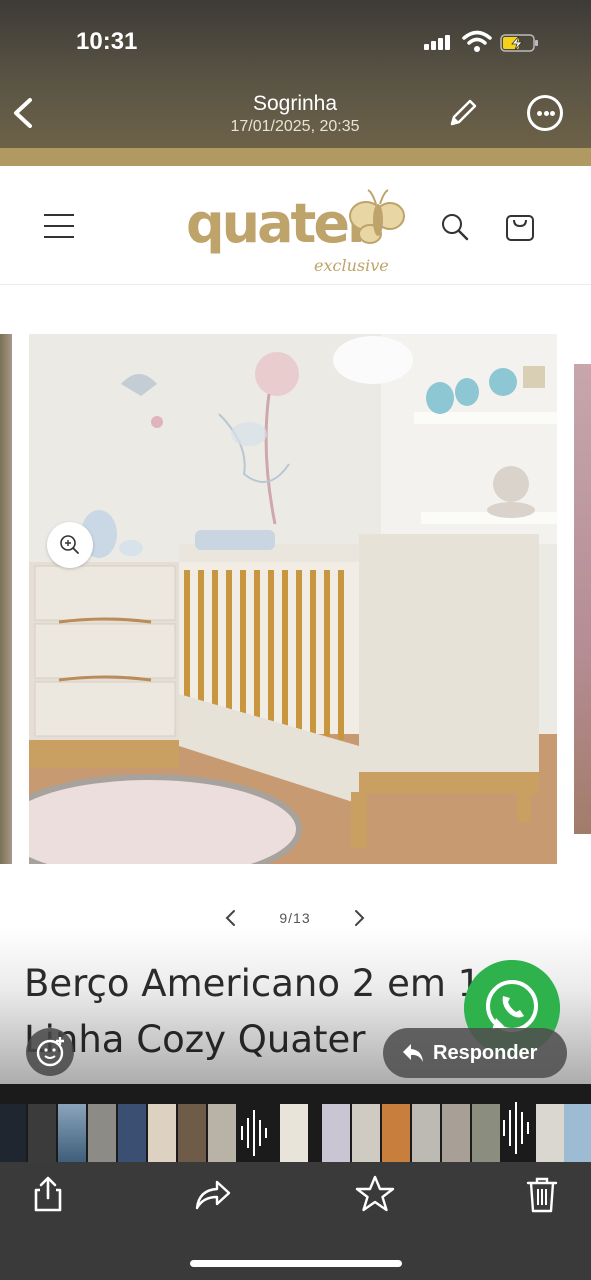 This screenshot has height=1280, width=591. What do you see at coordinates (377, 216) in the screenshot?
I see `butterfly-logo-icon` at bounding box center [377, 216].